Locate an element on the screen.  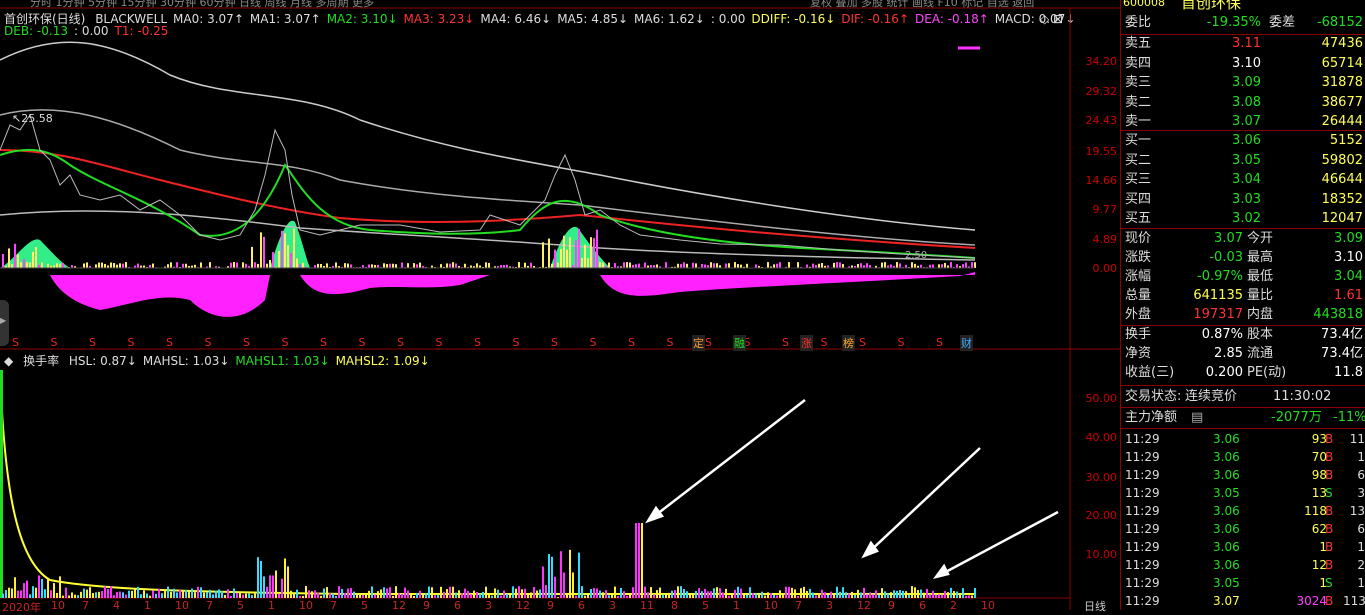
quote-label: 最低 is located at coordinates (1260, 277).